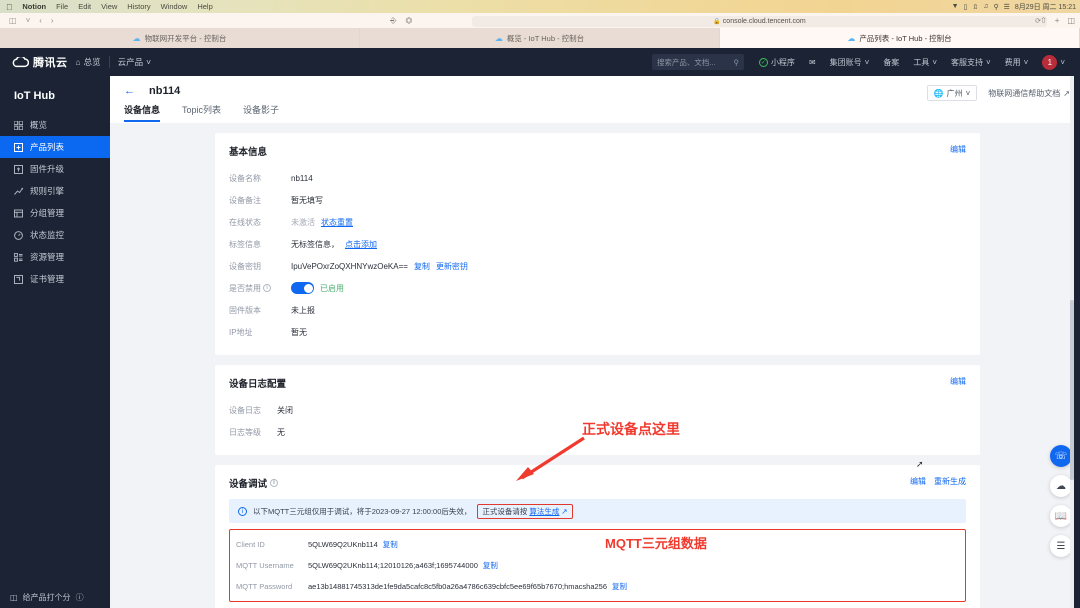 The height and width of the screenshot is (608, 1080). Describe the element at coordinates (1024, 93) in the screenshot. I see `help-doc-label: 物联网通信帮助文档` at that location.